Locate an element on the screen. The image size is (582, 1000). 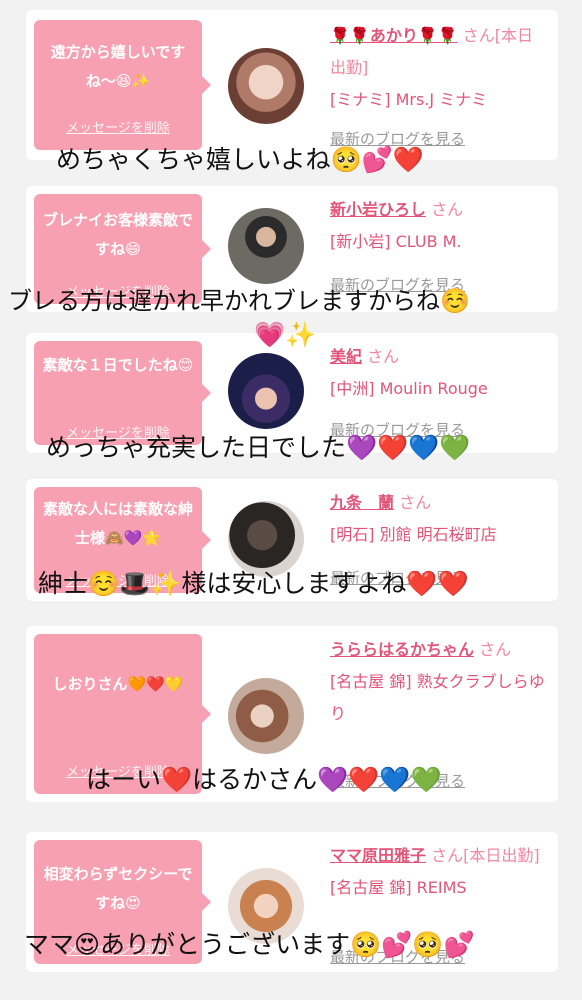
profile-name-link: 九条 蘭 is located at coordinates (362, 502).